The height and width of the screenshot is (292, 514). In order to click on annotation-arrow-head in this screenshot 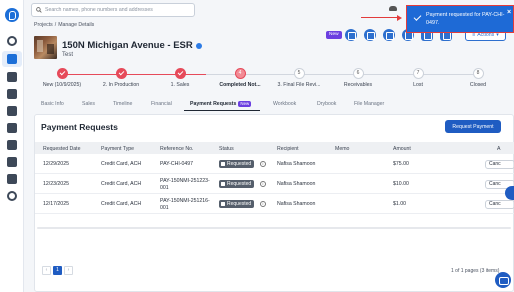, I will do `click(399, 17)`.